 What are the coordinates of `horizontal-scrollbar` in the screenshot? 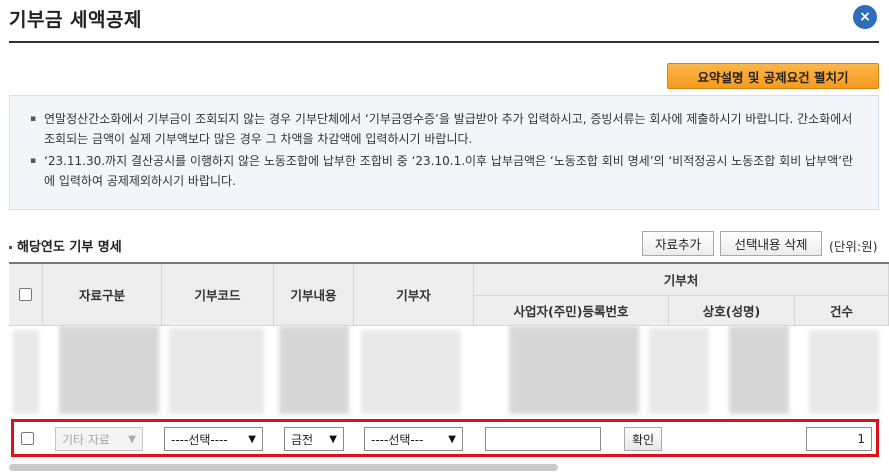 It's located at (283, 467).